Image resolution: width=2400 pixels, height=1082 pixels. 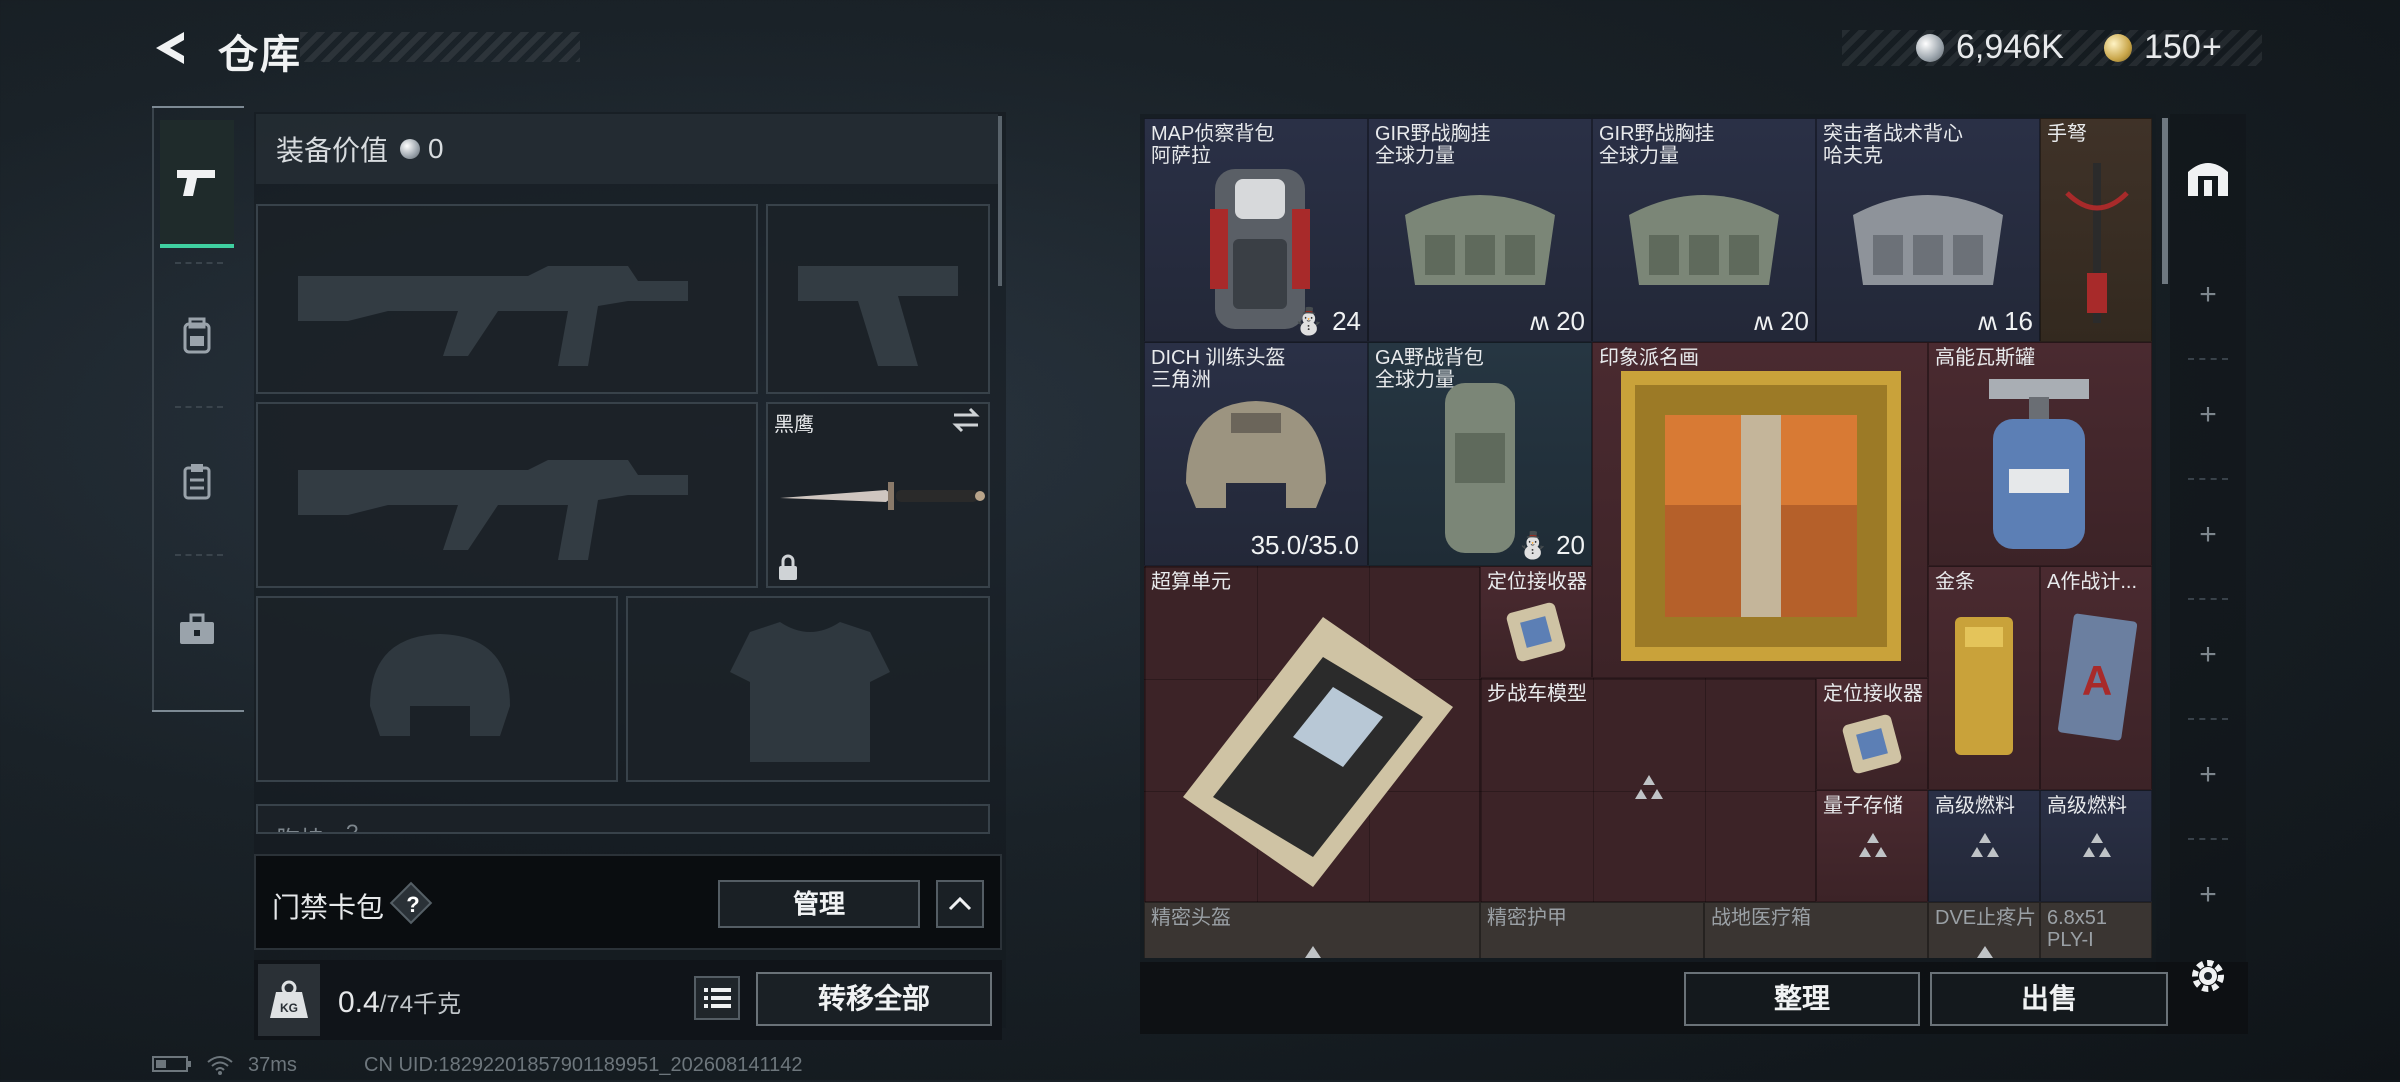 I want to click on grid-item: 6.8x51 PLY-I, so click(x=2096, y=930).